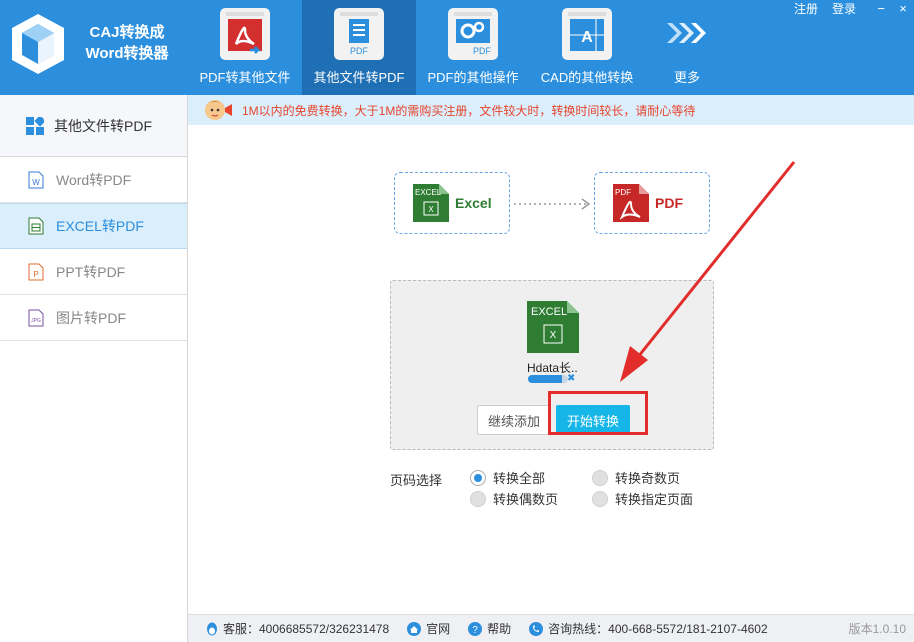  I want to click on sidebar-item-label: EXCEL转PDF, so click(100, 226).